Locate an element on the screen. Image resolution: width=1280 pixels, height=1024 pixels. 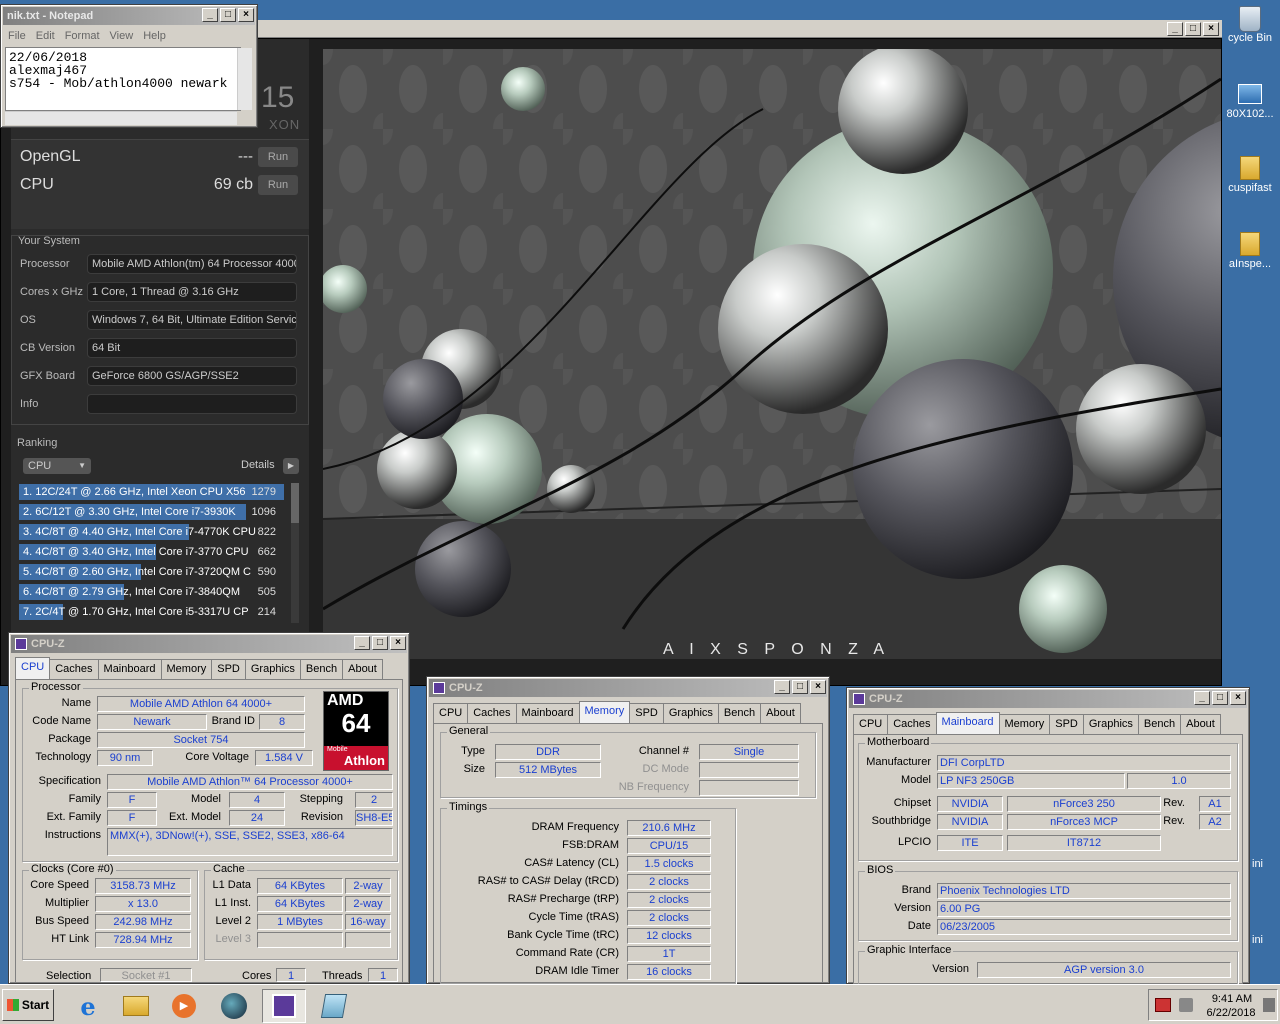
menu-help: Help is located at coordinates (154, 36).